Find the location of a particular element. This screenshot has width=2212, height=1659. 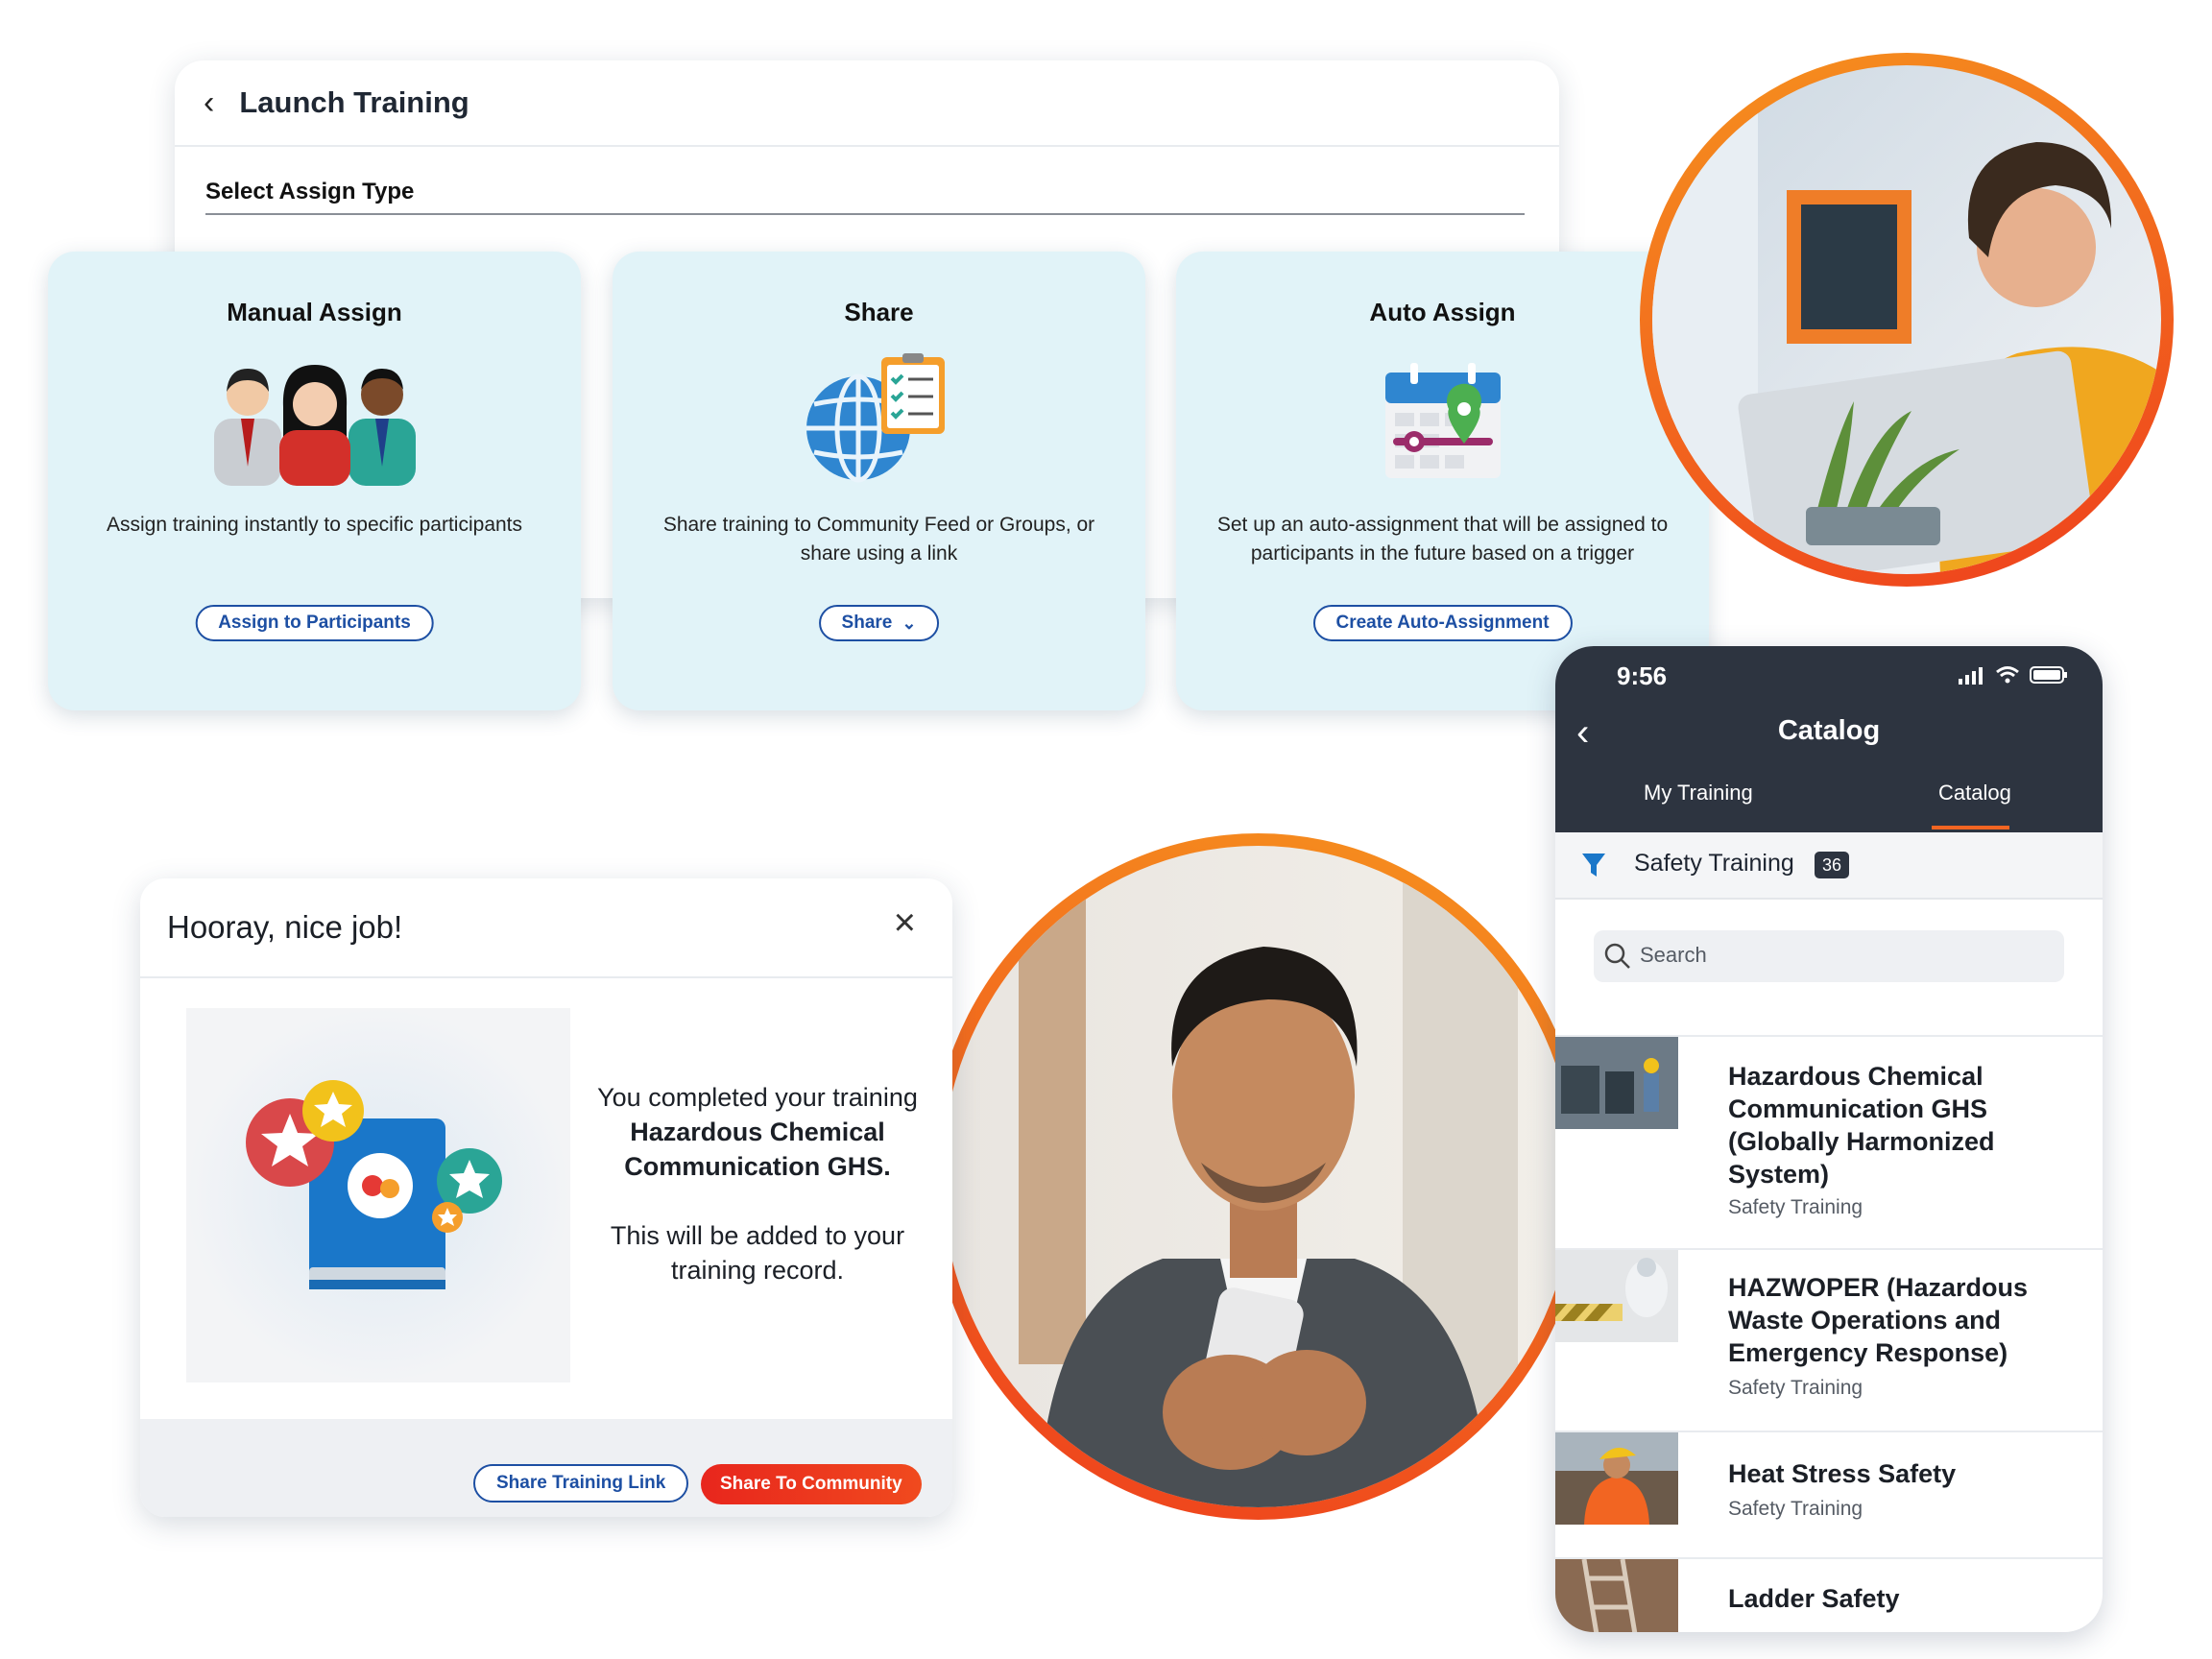

modal-title: Hooray, nice job! is located at coordinates (285, 927).